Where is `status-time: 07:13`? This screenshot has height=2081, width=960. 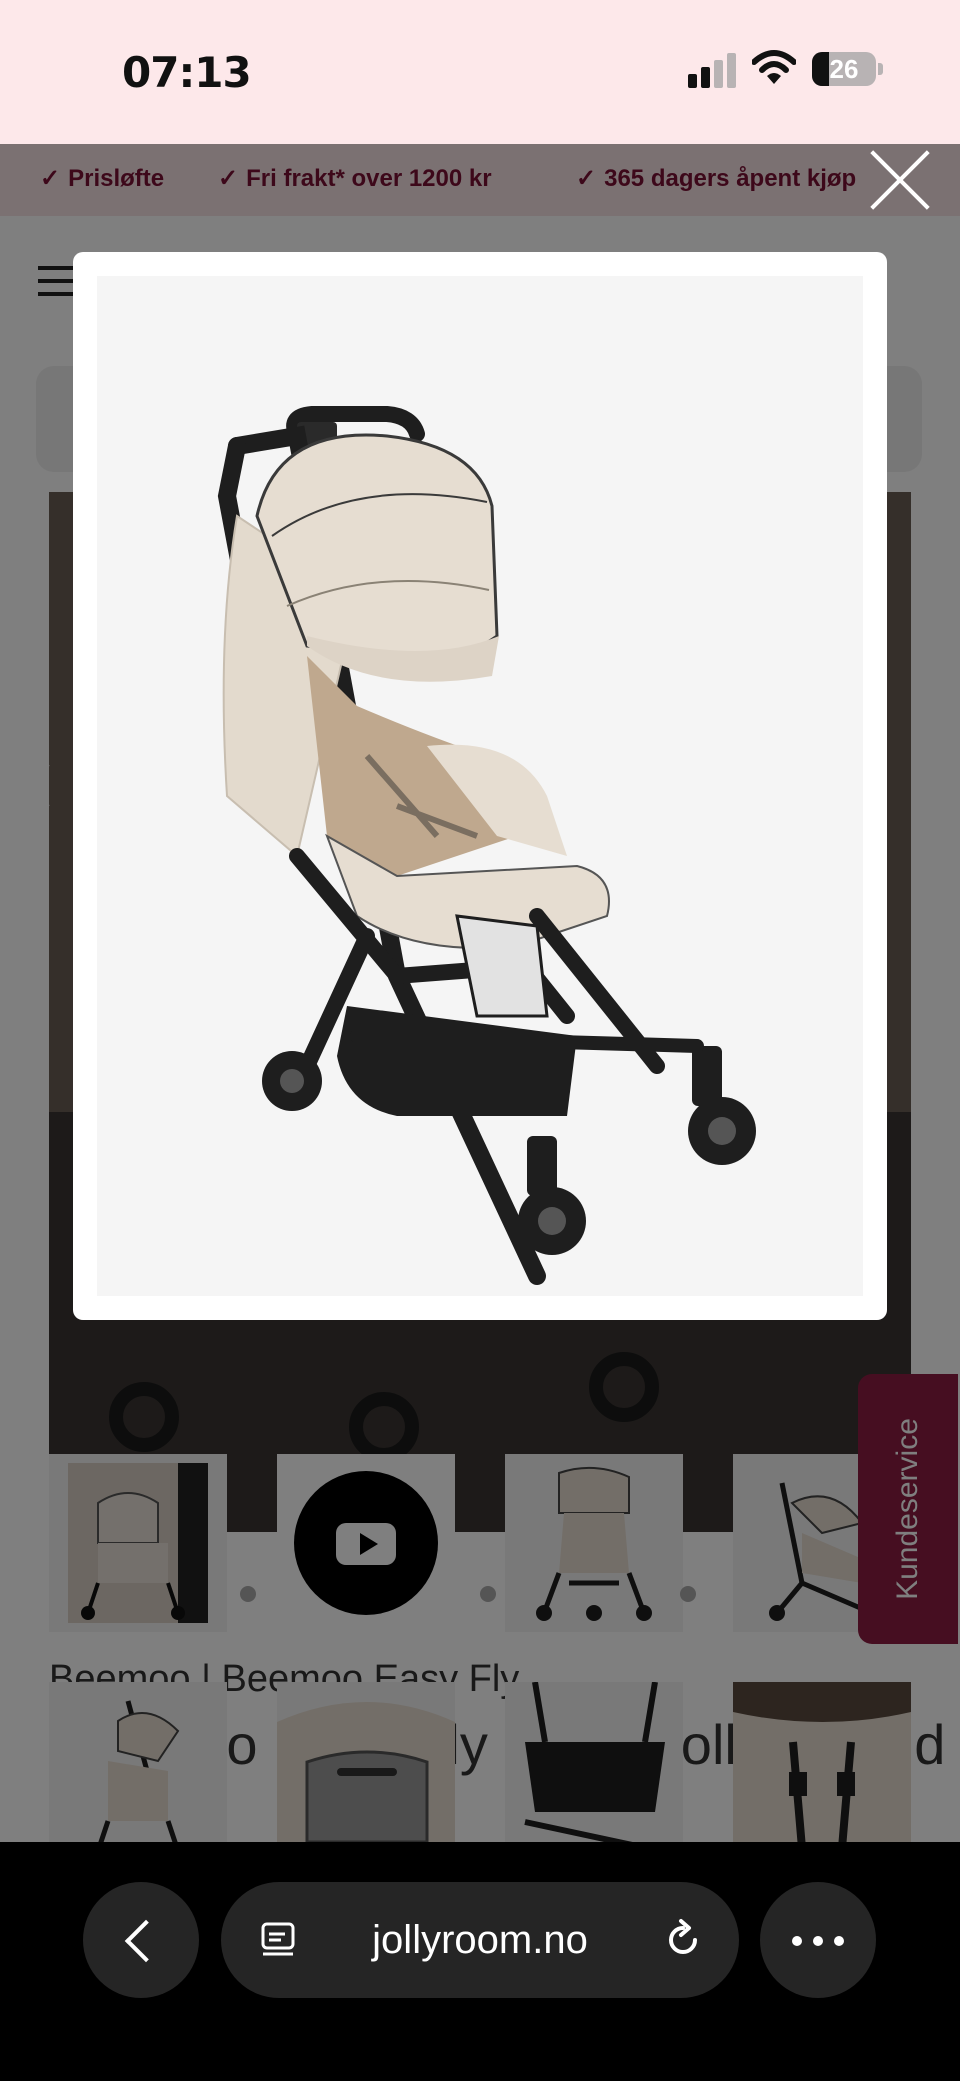
status-time: 07:13 is located at coordinates (187, 72).